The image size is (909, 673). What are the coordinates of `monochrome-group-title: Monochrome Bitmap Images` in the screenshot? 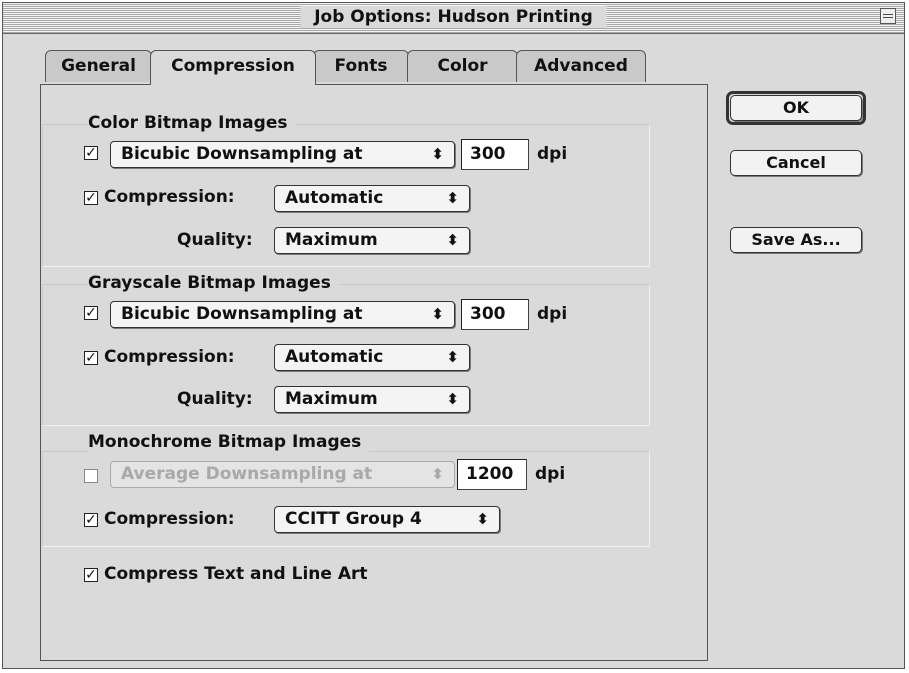 It's located at (229, 442).